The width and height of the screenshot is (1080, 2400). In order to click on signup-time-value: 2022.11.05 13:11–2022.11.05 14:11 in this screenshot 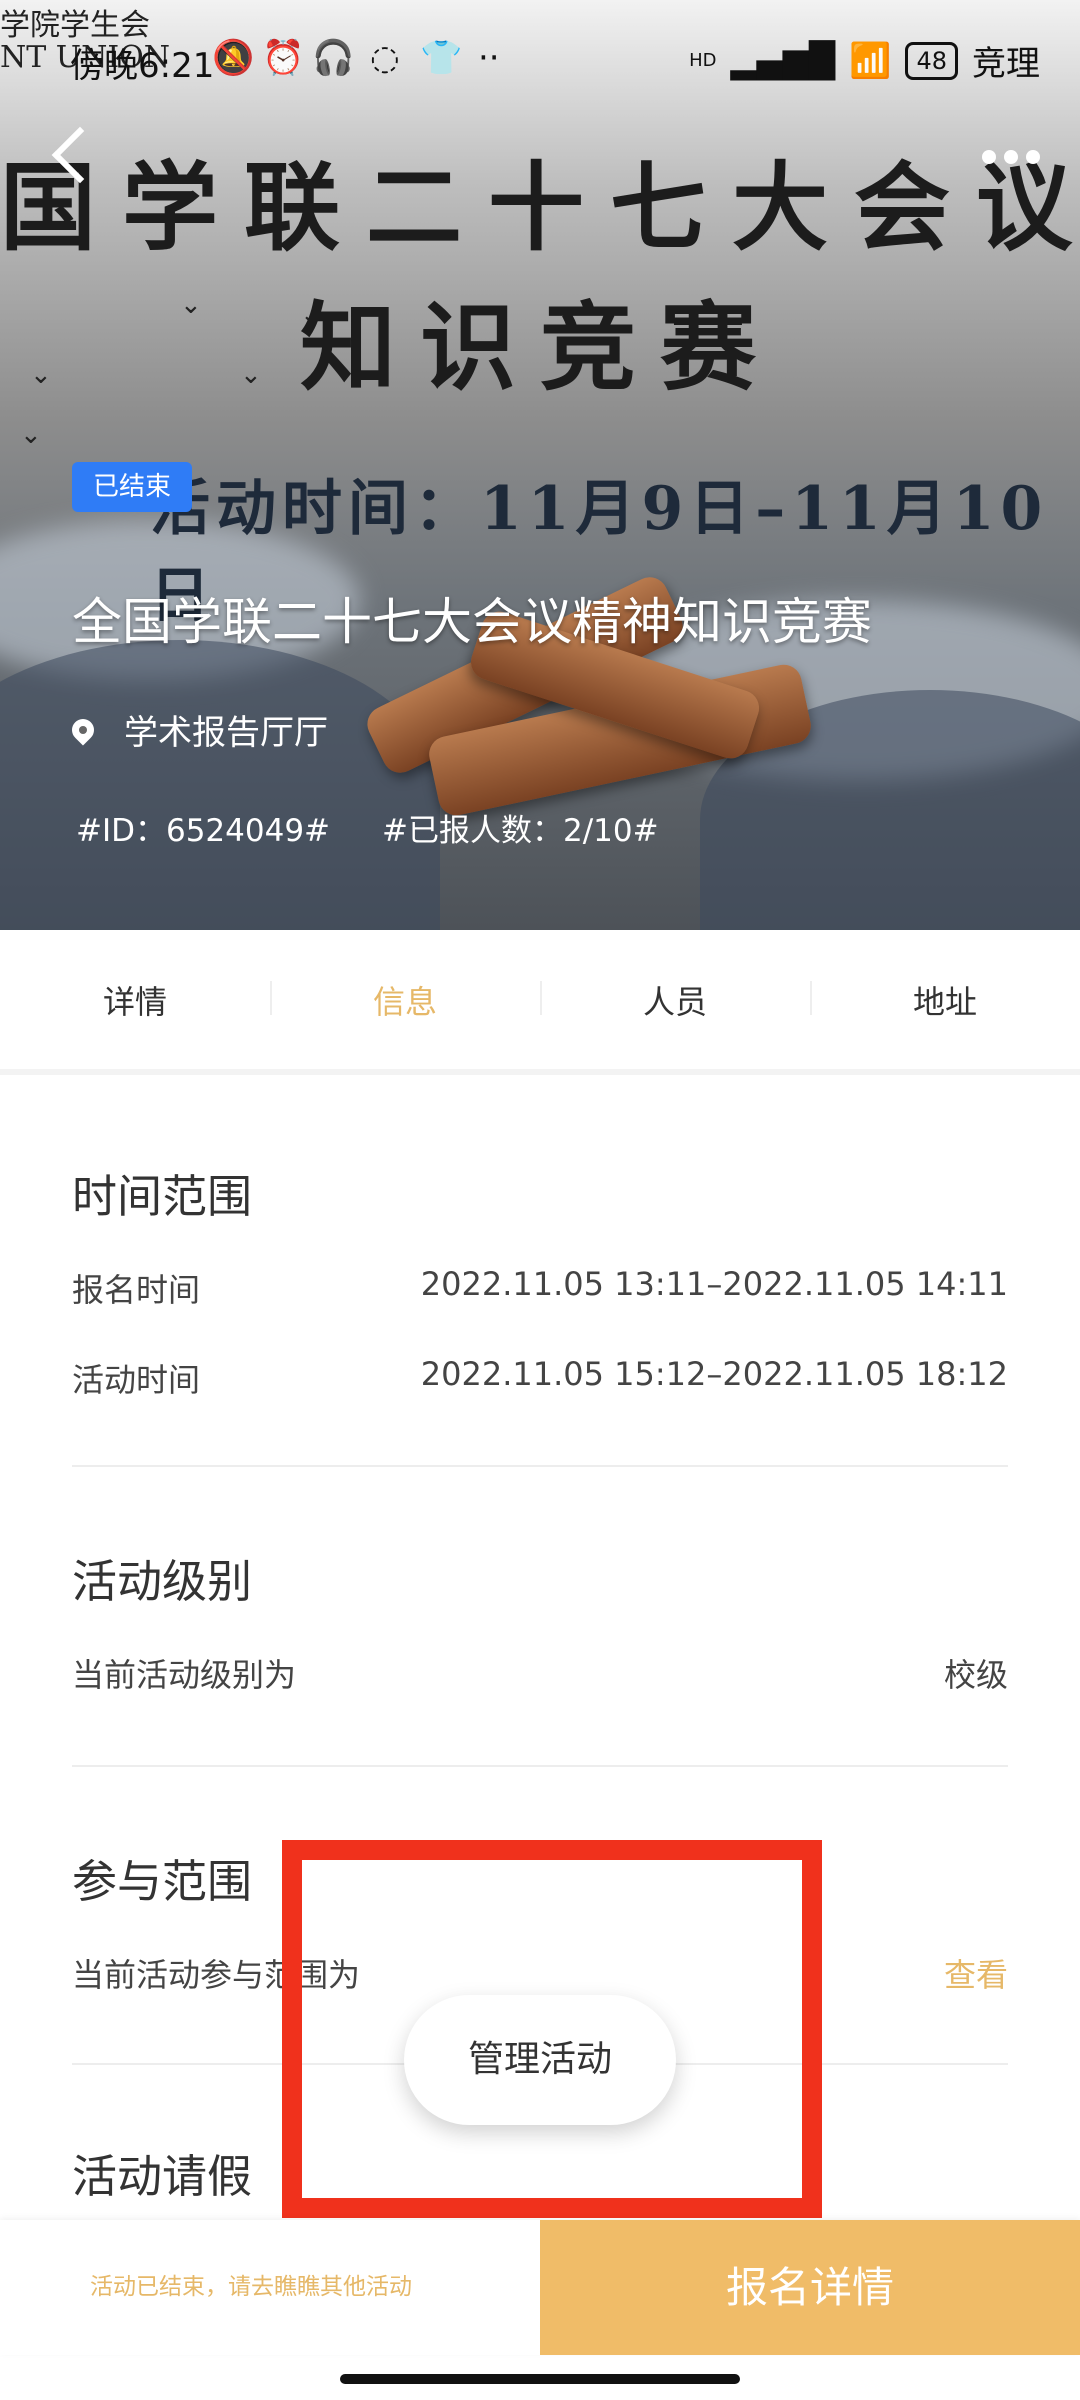, I will do `click(714, 1284)`.